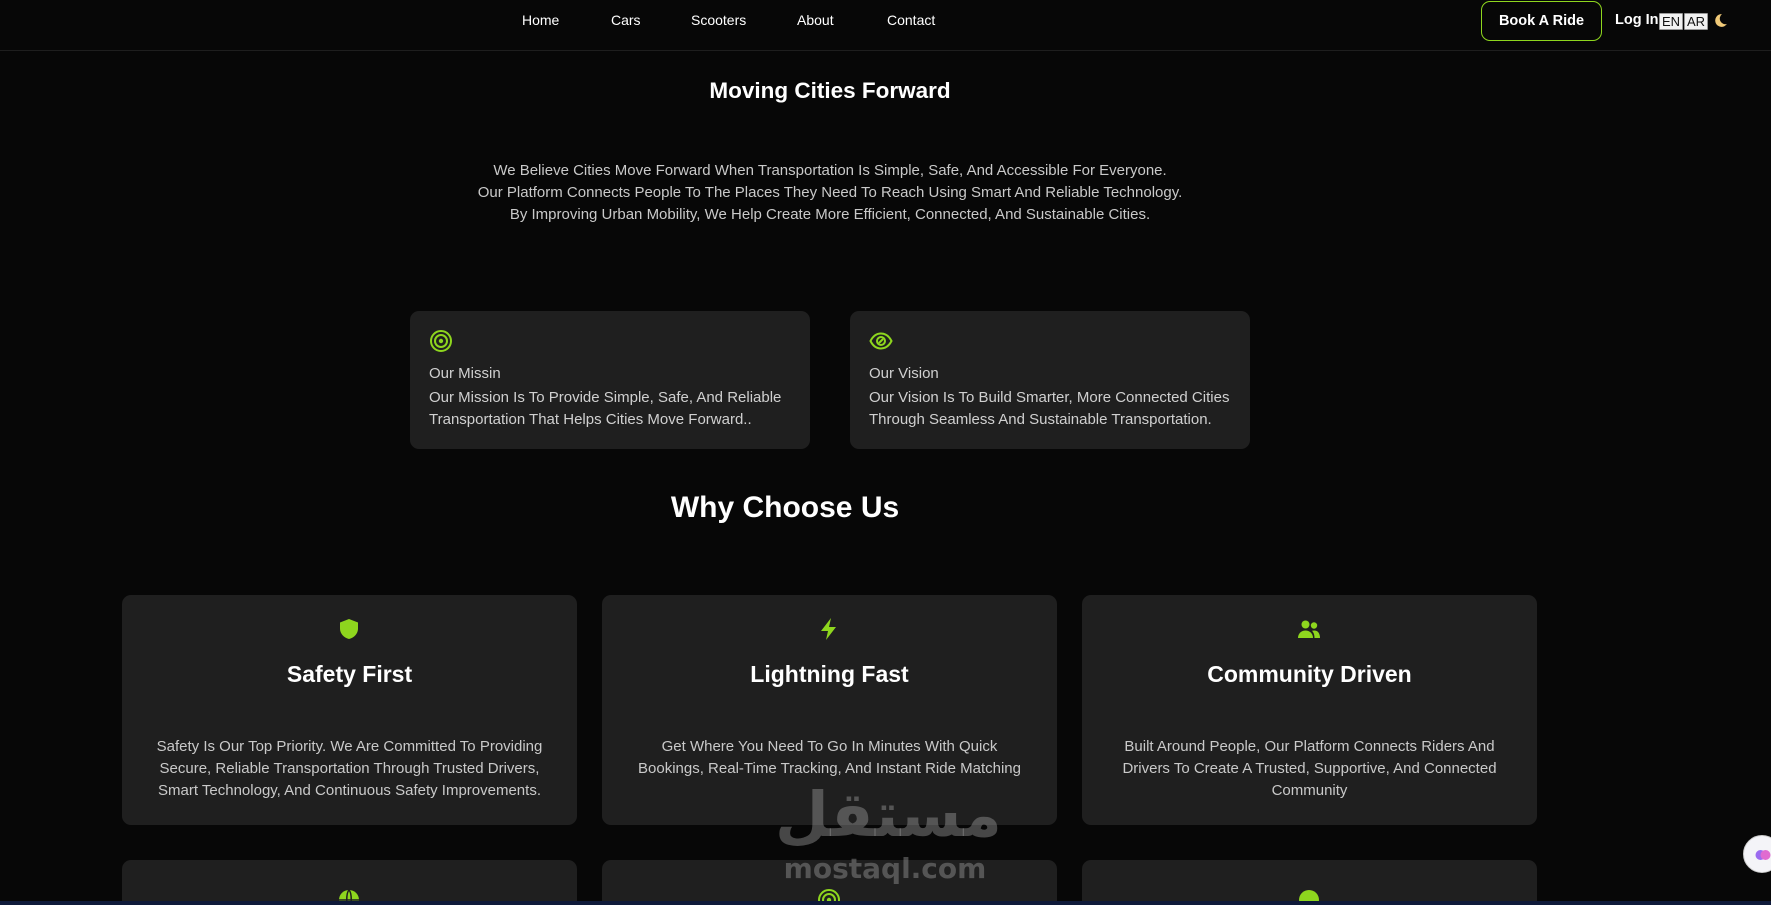 This screenshot has height=905, width=1771. Describe the element at coordinates (540, 20) in the screenshot. I see `nav-link-home: Home` at that location.